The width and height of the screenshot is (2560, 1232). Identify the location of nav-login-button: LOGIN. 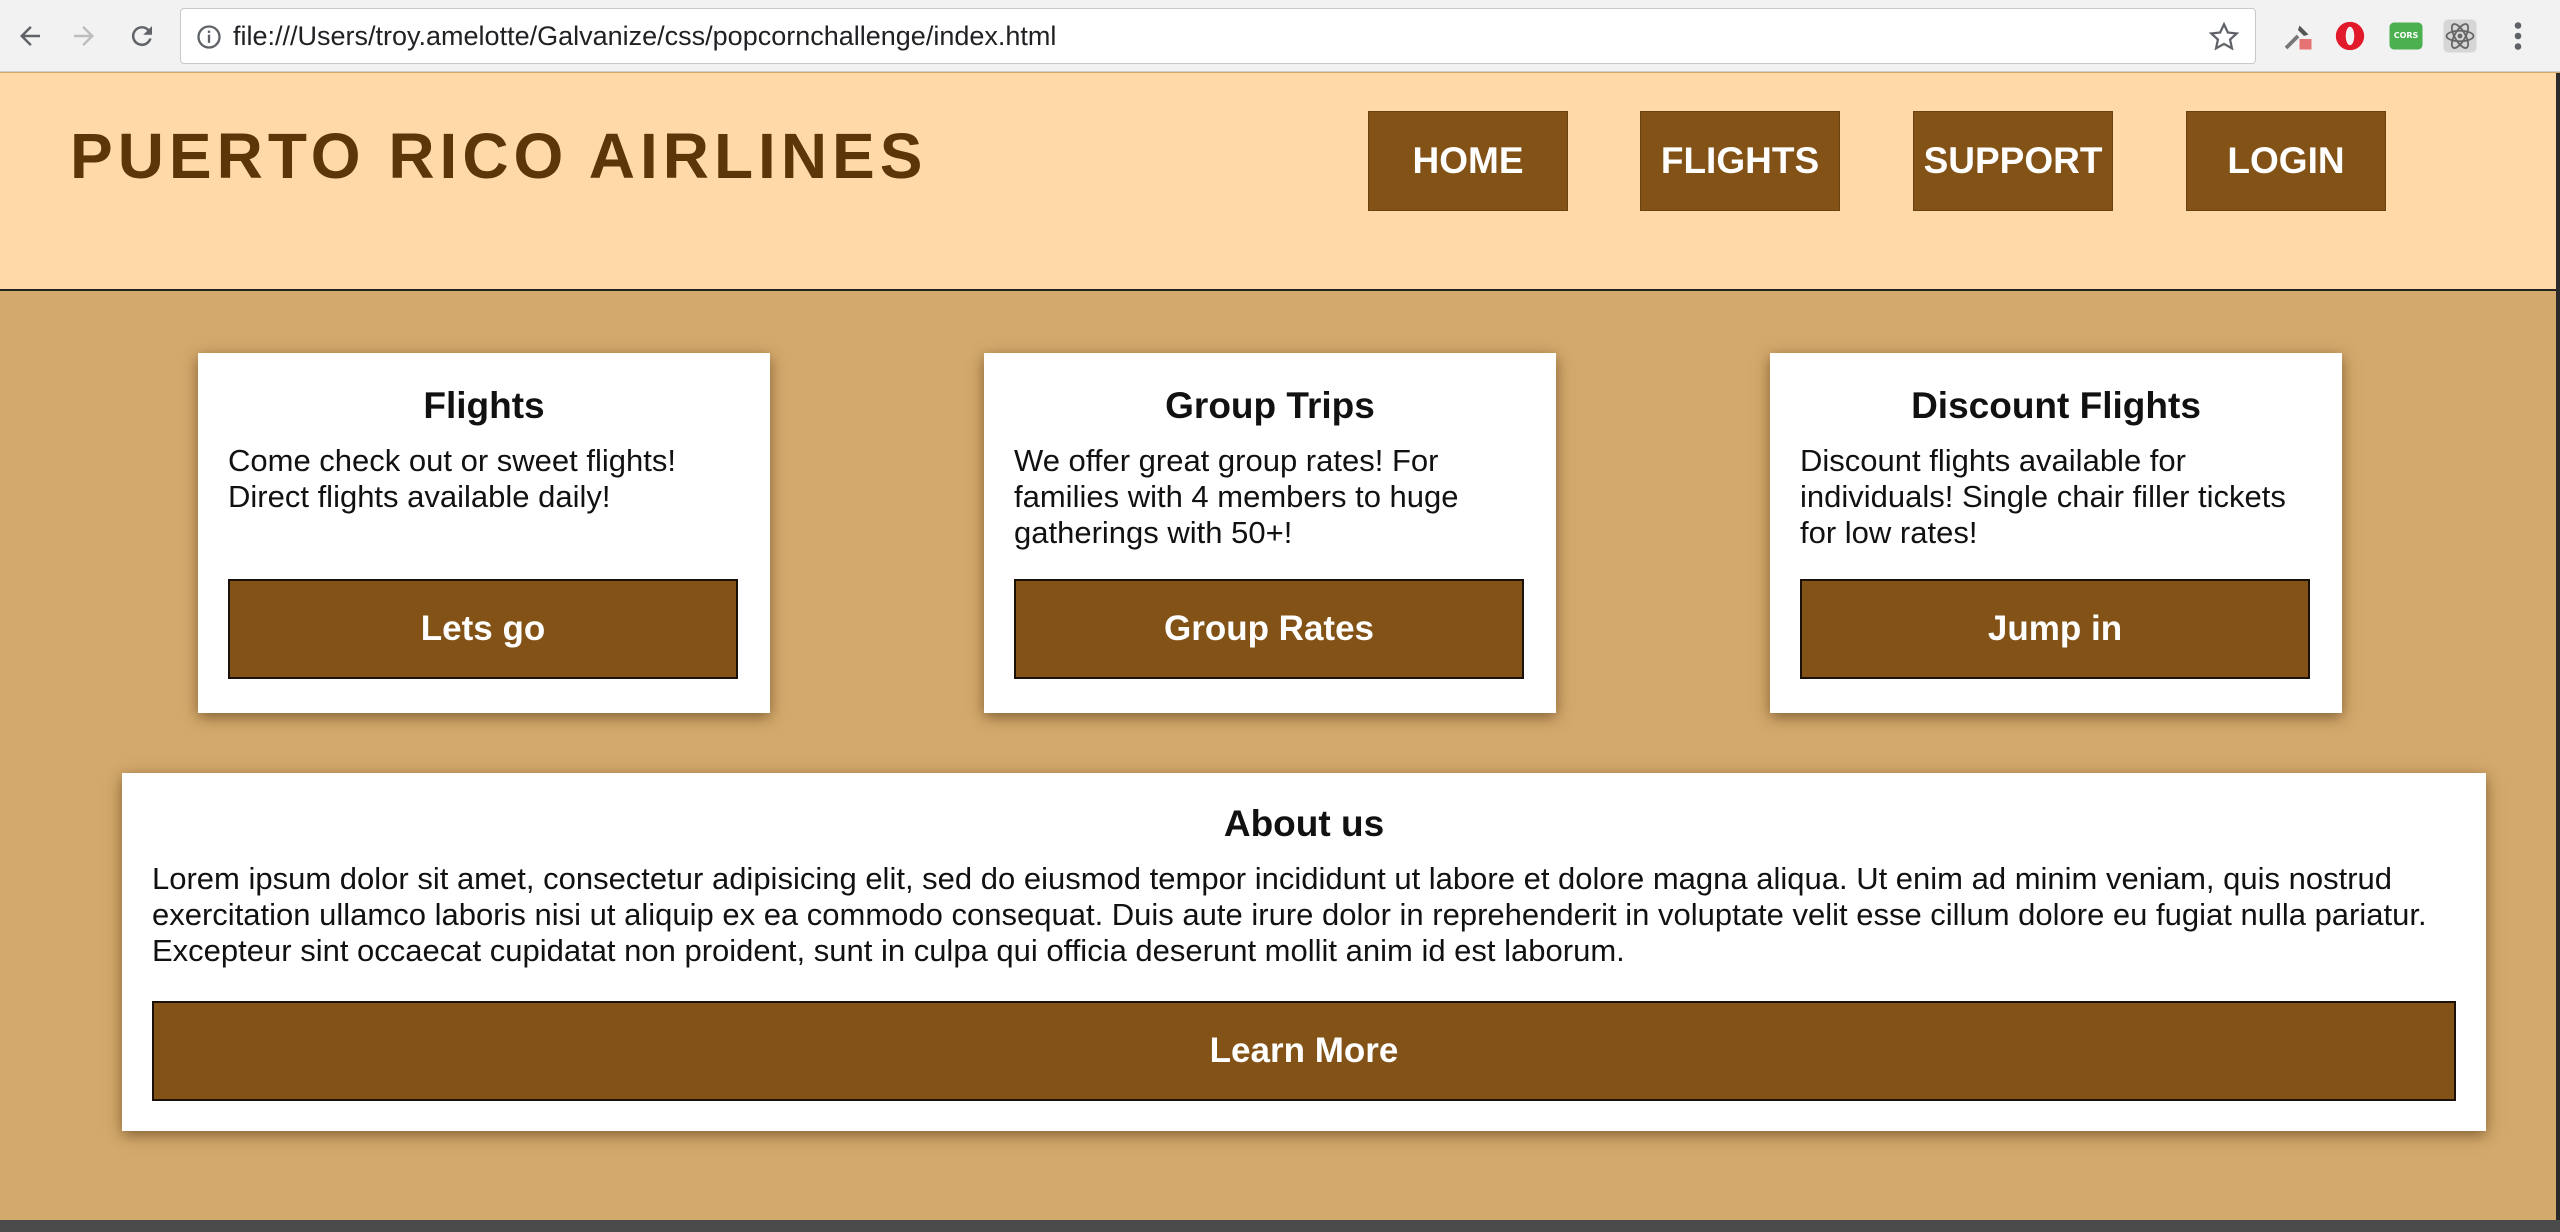
(2286, 161).